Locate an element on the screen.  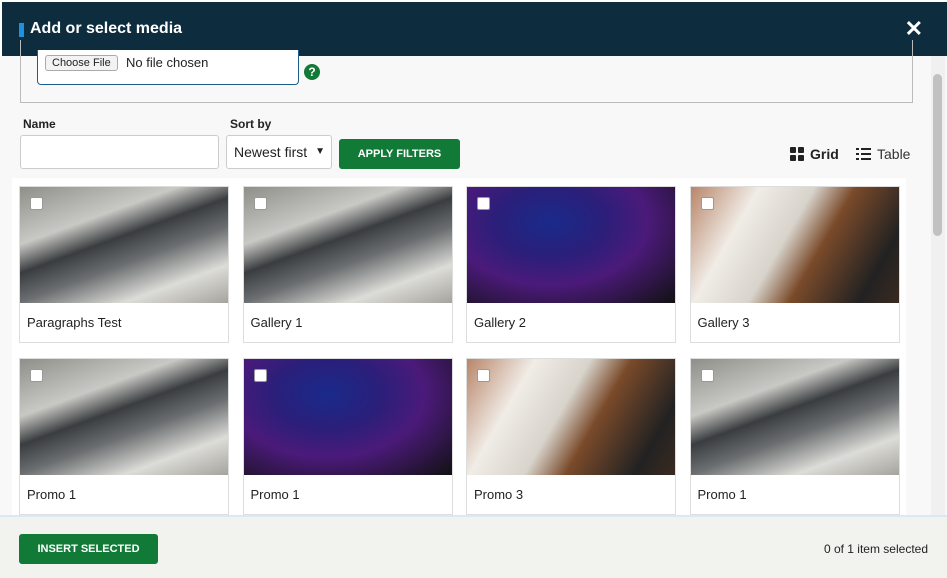
media-card: Paragraphs Test is located at coordinates (124, 264).